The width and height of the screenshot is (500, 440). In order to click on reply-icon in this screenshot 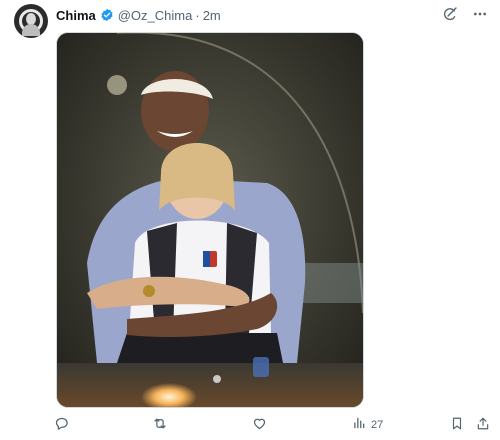, I will do `click(61, 425)`.